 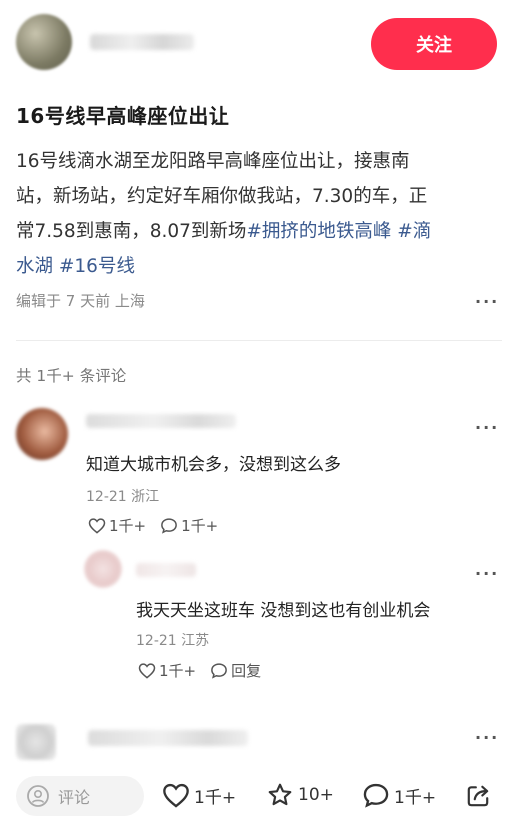 I want to click on comment-input-placeholder: 评论, so click(x=74, y=797).